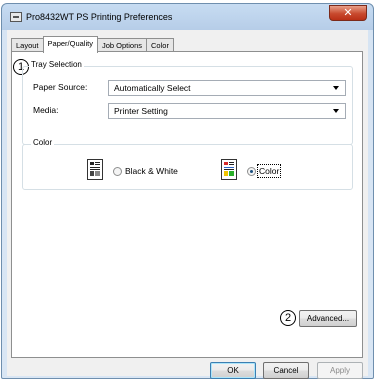 The image size is (376, 380). What do you see at coordinates (187, 16) in the screenshot?
I see `title-bar: Pro8432WT PS Printing Preferences ✕` at bounding box center [187, 16].